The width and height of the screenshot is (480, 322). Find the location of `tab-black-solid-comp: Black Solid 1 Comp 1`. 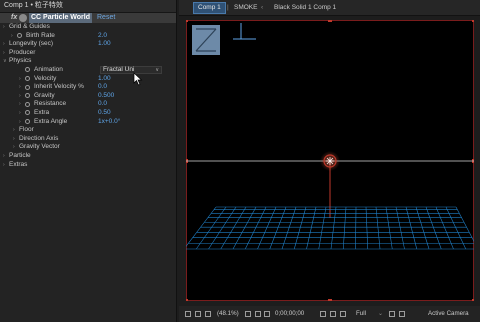

tab-black-solid-comp: Black Solid 1 Comp 1 is located at coordinates (305, 7).